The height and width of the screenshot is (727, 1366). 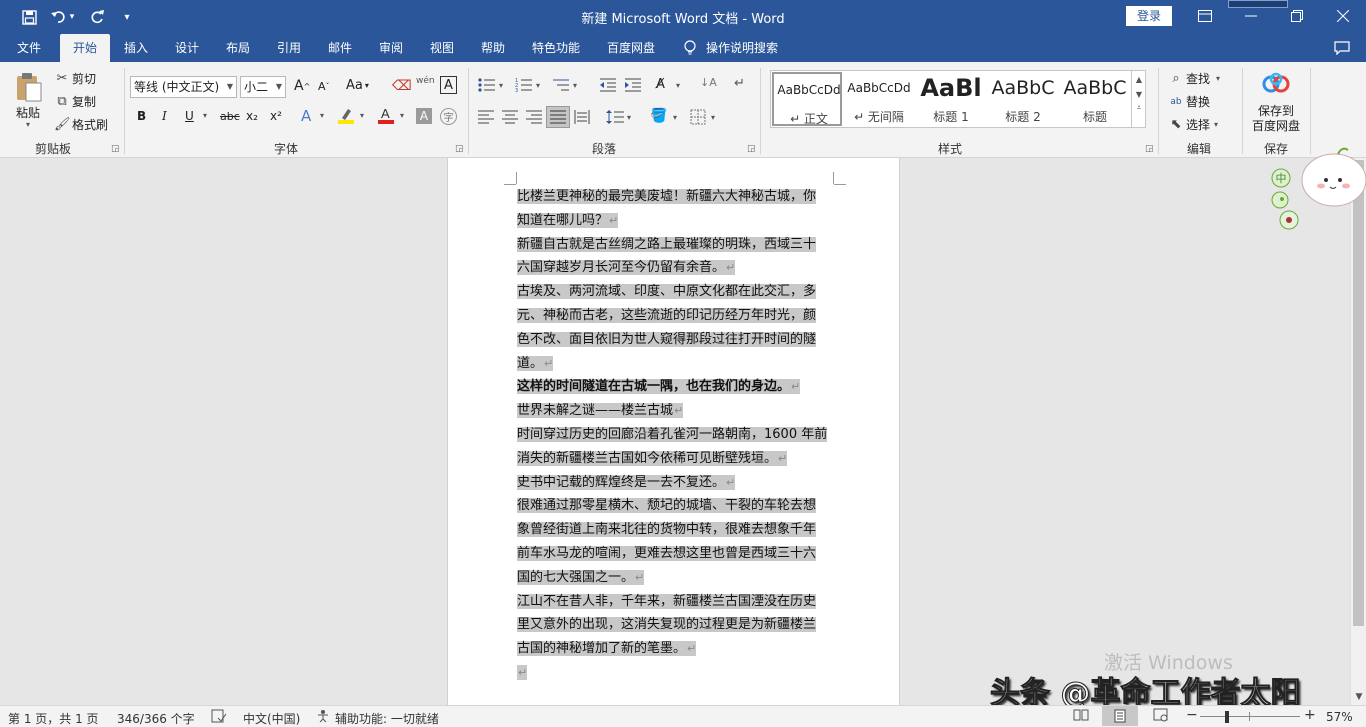 I want to click on minimize-icon, so click(x=1251, y=16).